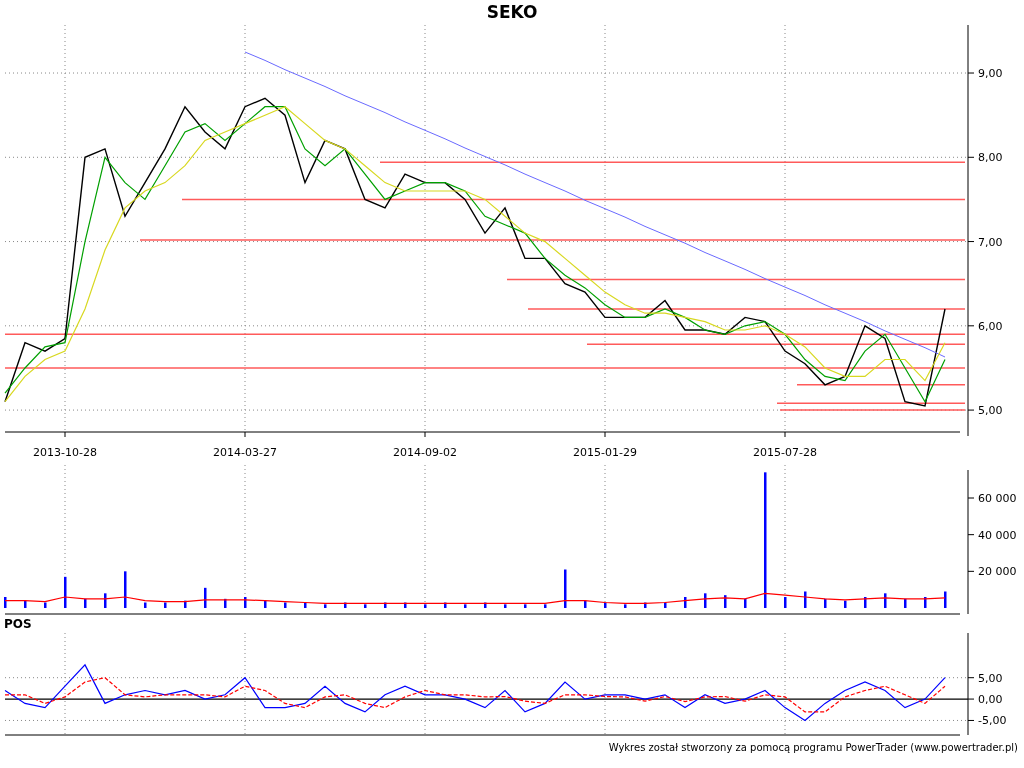 This screenshot has width=1024, height=768. I want to click on price-label: 6,00, so click(990, 326).